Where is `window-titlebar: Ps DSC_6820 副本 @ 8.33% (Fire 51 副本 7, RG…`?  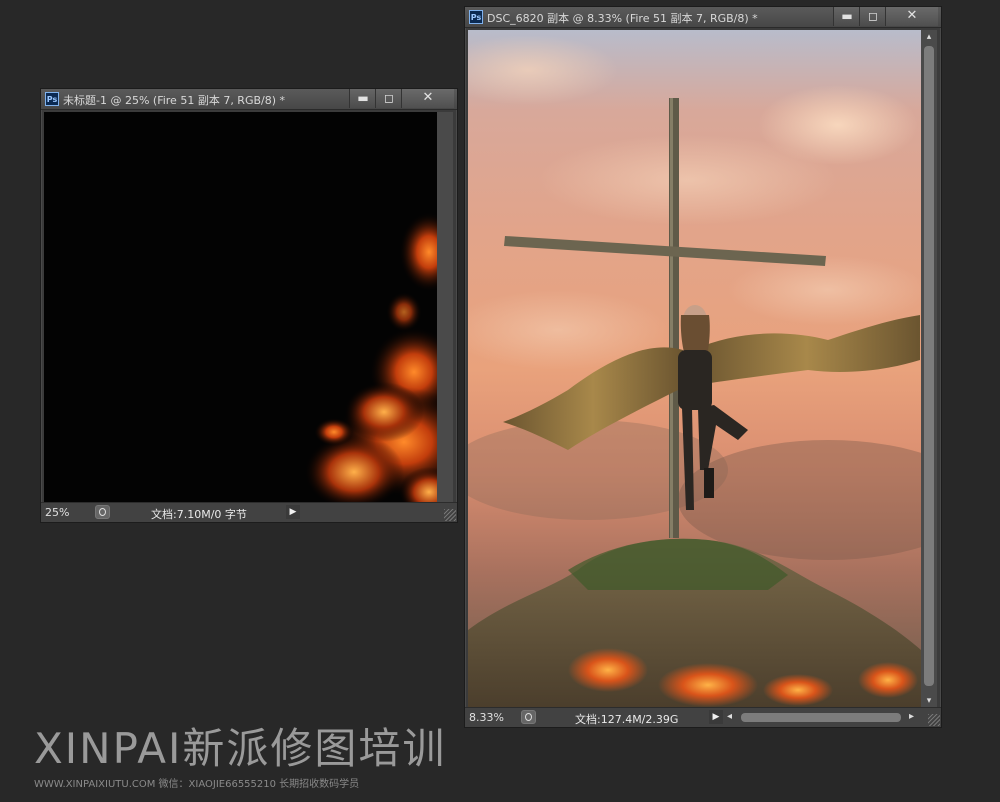
window-titlebar: Ps DSC_6820 副本 @ 8.33% (Fire 51 副本 7, RG… is located at coordinates (703, 17).